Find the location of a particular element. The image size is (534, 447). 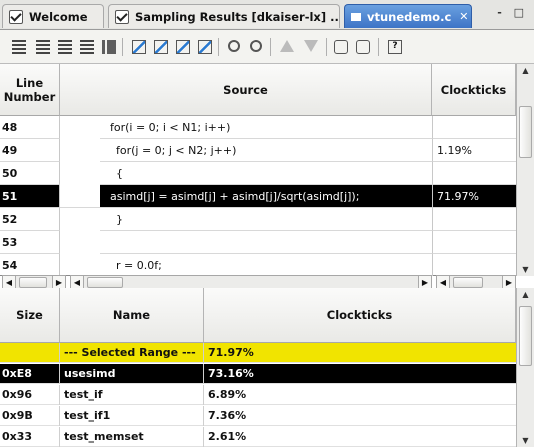

line-number: 54 is located at coordinates (30, 265).